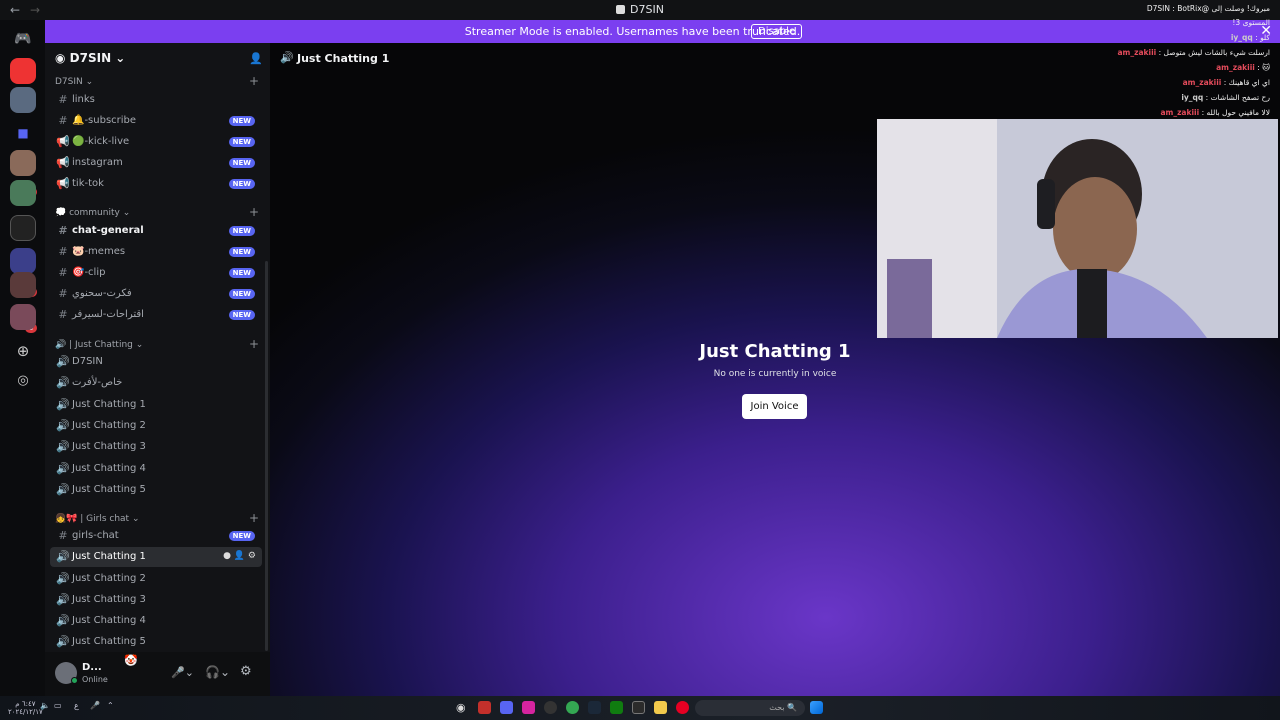 The height and width of the screenshot is (720, 1280). What do you see at coordinates (528, 707) in the screenshot?
I see `instagram-icon` at bounding box center [528, 707].